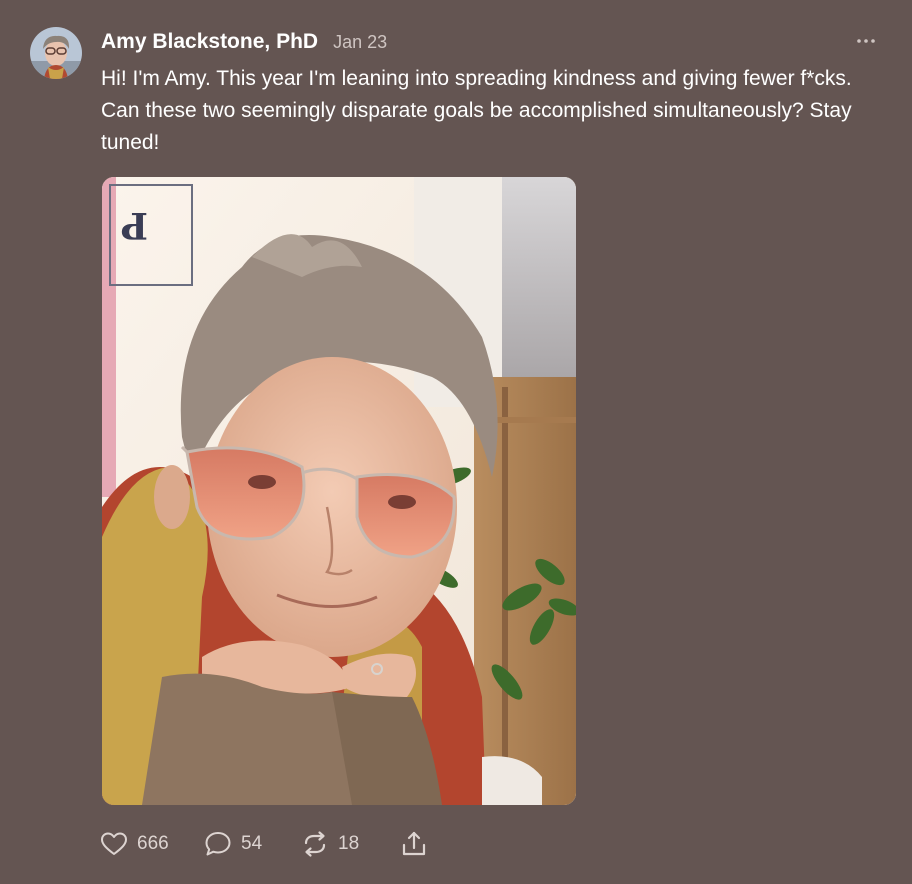 Image resolution: width=912 pixels, height=884 pixels. What do you see at coordinates (315, 844) in the screenshot?
I see `restack-arrows-icon` at bounding box center [315, 844].